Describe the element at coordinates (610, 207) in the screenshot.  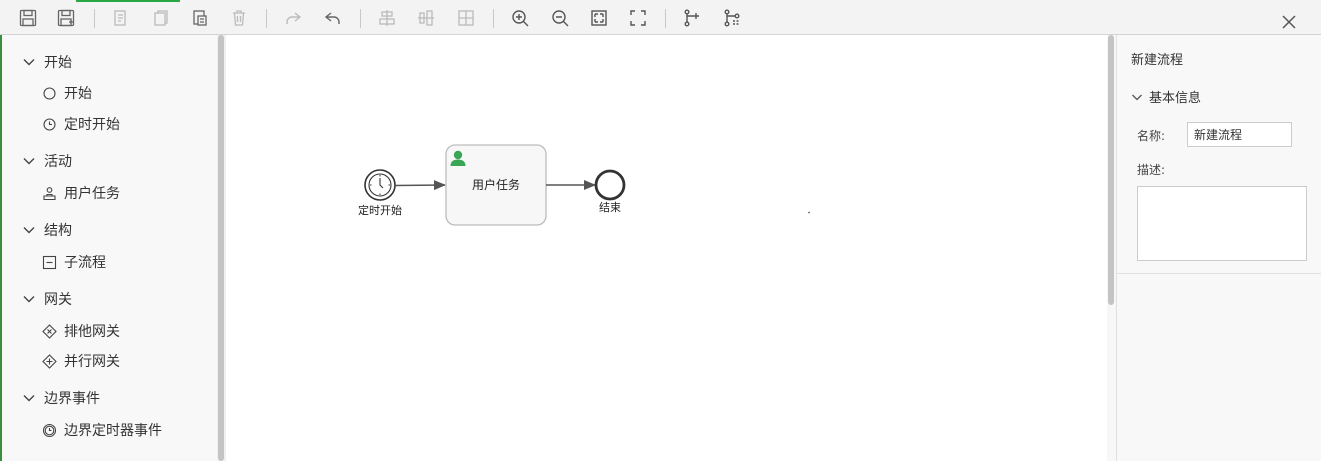
I see `end-event-label: 结束` at that location.